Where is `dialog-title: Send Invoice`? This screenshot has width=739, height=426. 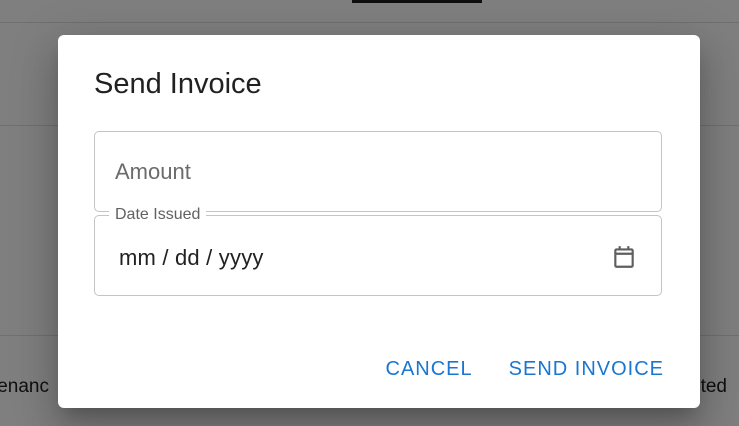 dialog-title: Send Invoice is located at coordinates (178, 84).